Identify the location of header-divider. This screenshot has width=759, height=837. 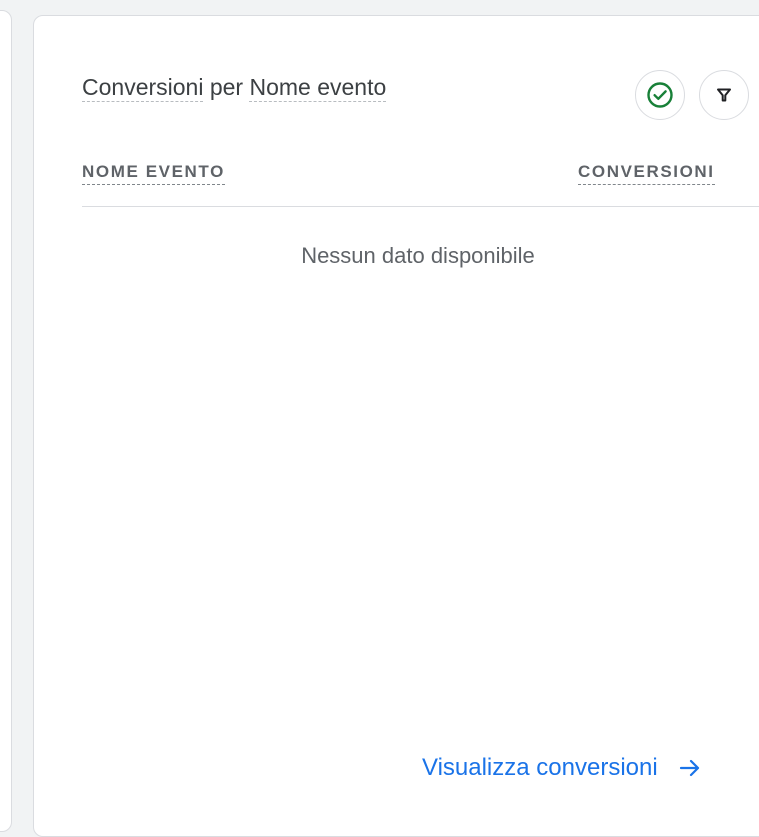
(420, 206).